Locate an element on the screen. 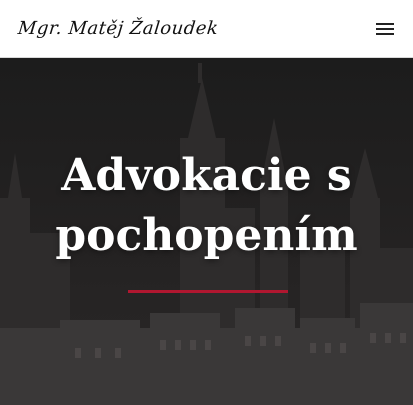 This screenshot has height=405, width=413. hero-title-line-2: pochopením is located at coordinates (206, 235).